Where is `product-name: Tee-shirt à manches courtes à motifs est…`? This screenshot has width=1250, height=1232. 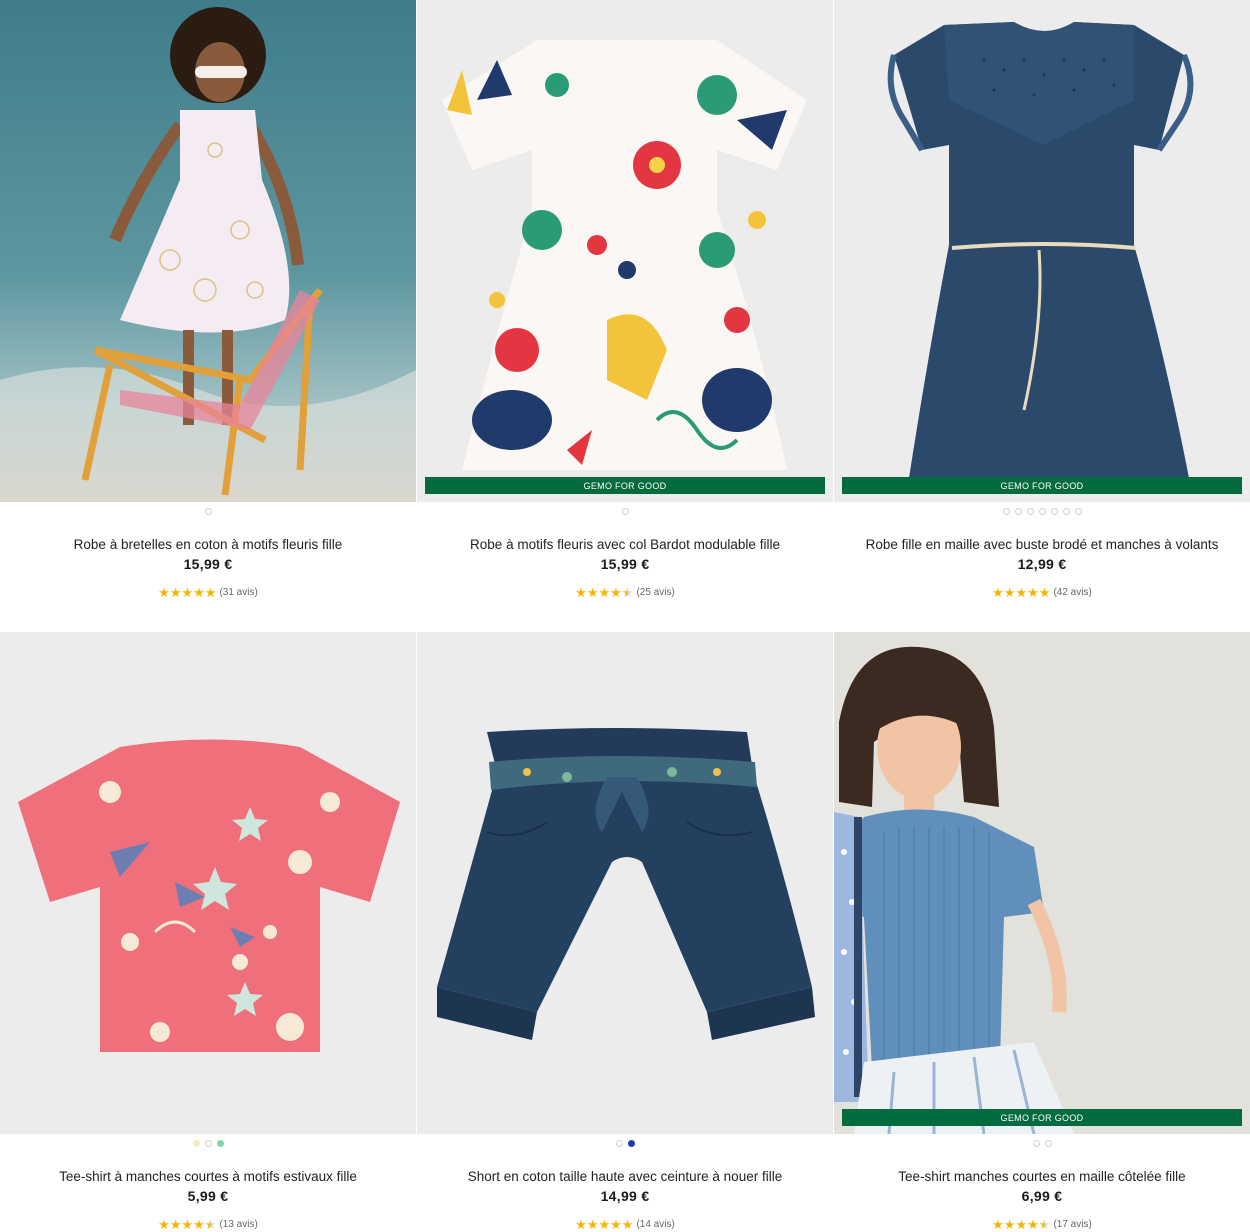
product-name: Tee-shirt à manches courtes à motifs est… is located at coordinates (208, 1176).